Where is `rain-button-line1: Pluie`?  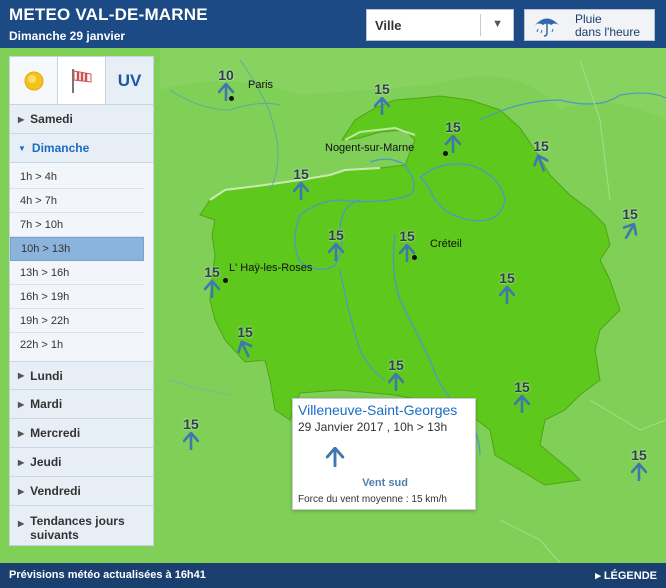 rain-button-line1: Pluie is located at coordinates (588, 19).